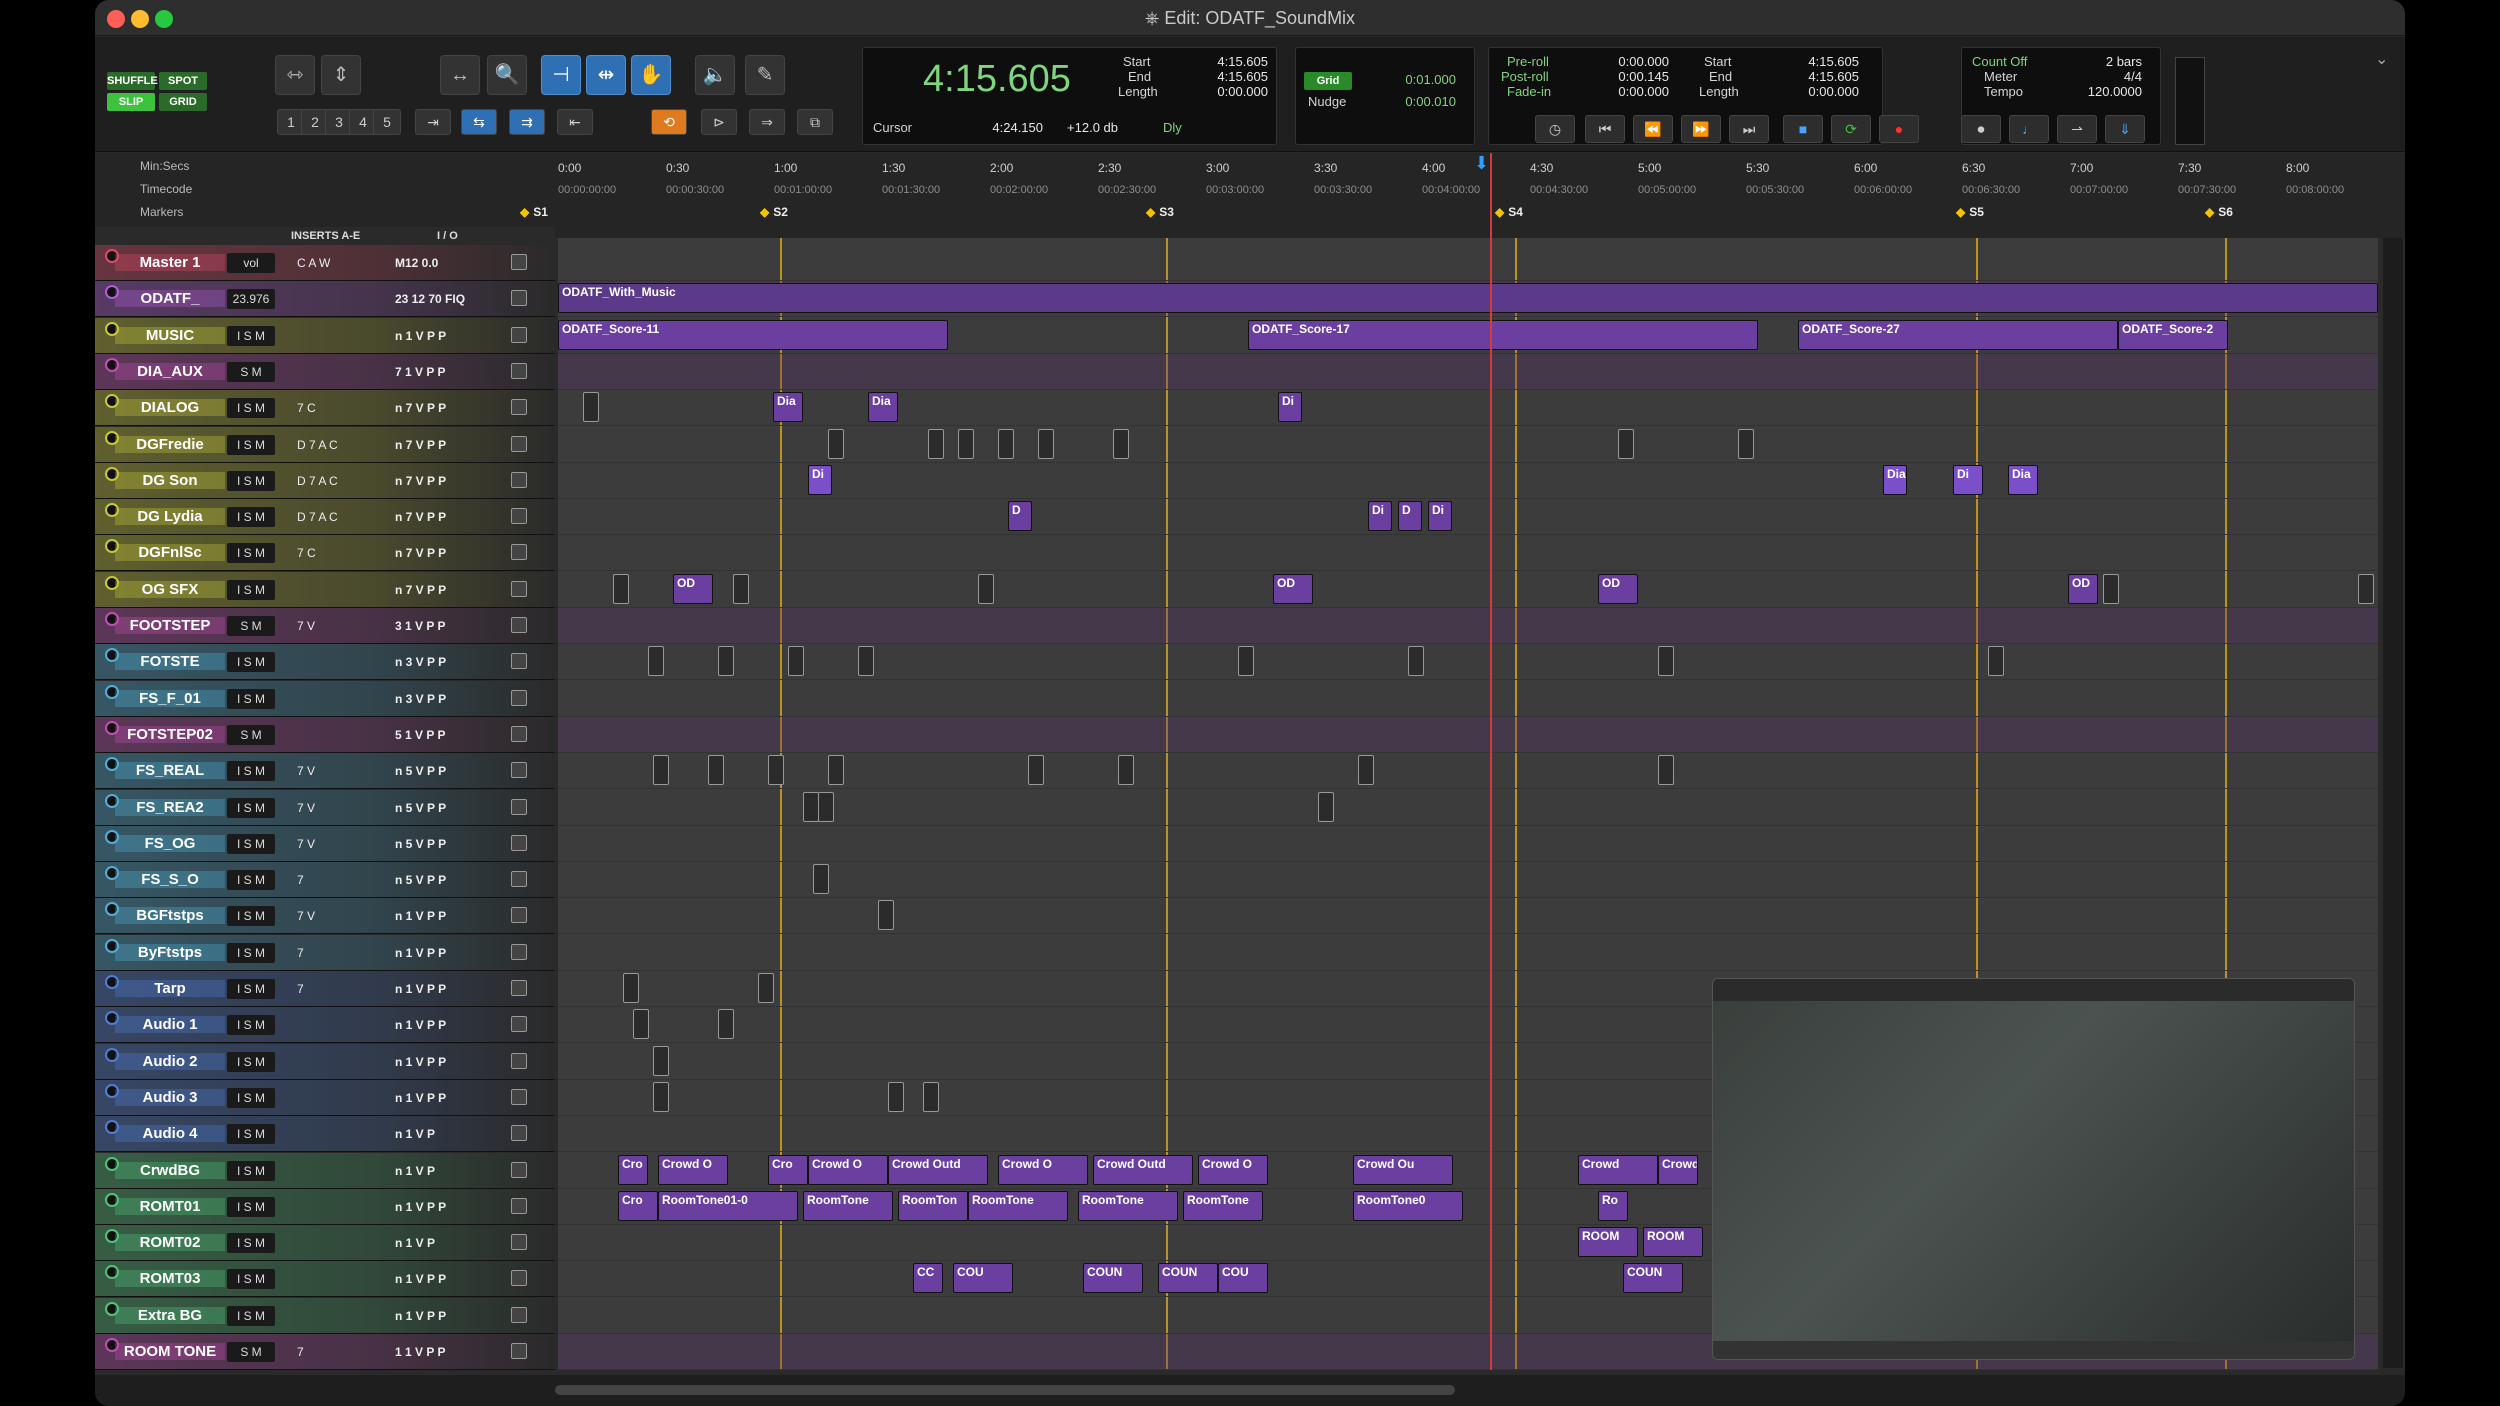  I want to click on marker-s6: S6, so click(2219, 212).